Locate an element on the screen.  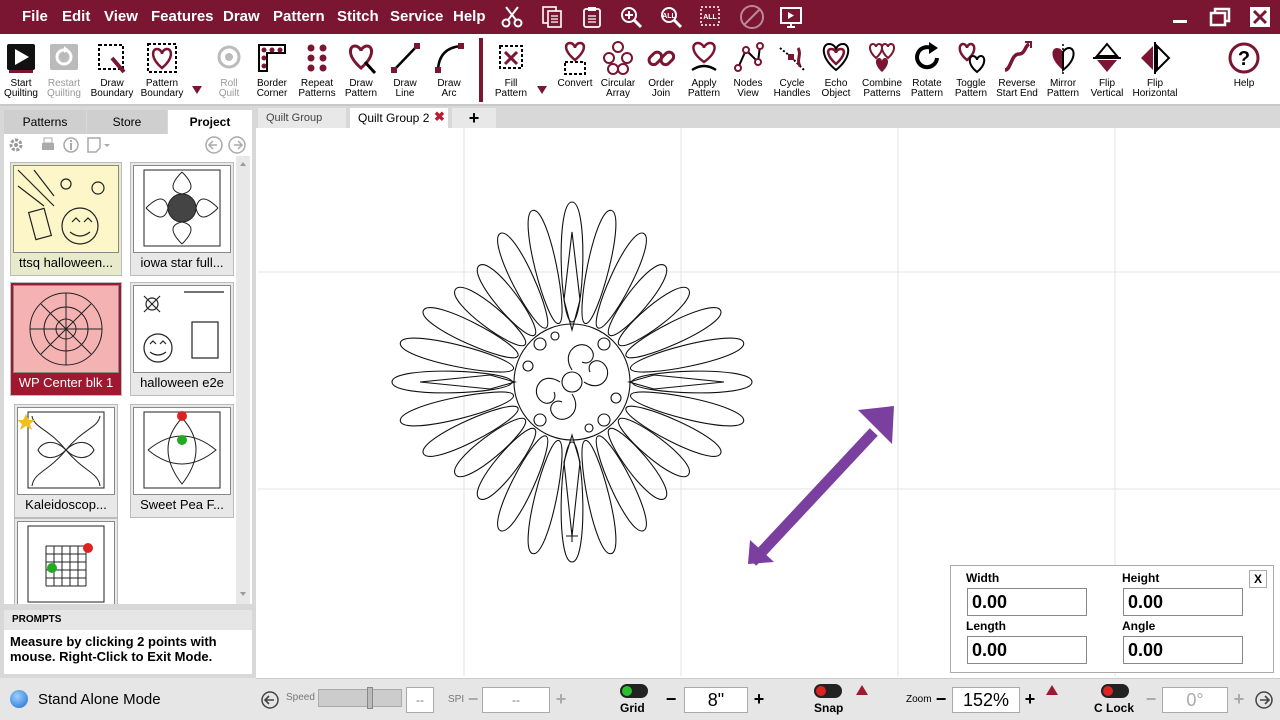
svg-text: ALL is located at coordinates (669, 16).